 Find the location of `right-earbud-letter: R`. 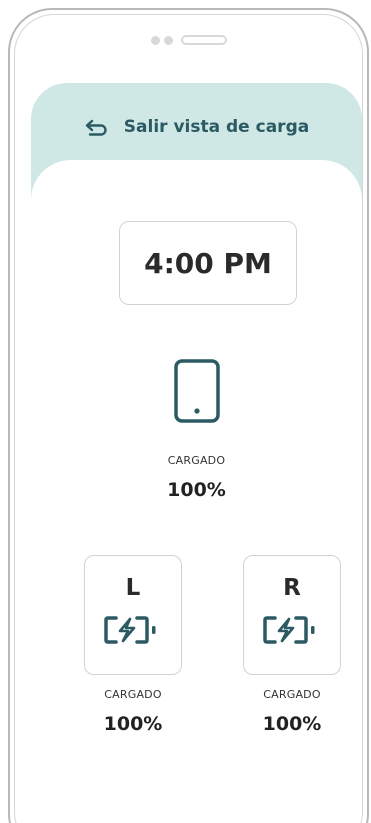

right-earbud-letter: R is located at coordinates (292, 588).